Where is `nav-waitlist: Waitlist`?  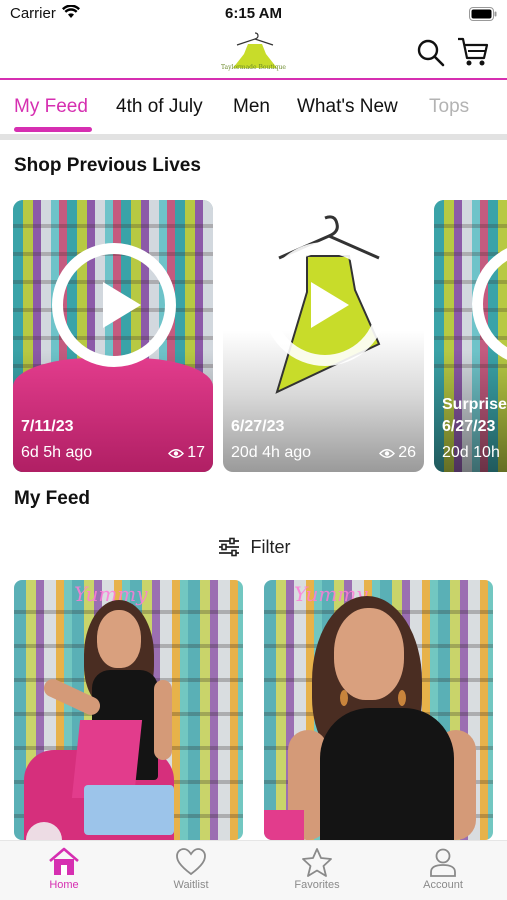 nav-waitlist: Waitlist is located at coordinates (191, 869).